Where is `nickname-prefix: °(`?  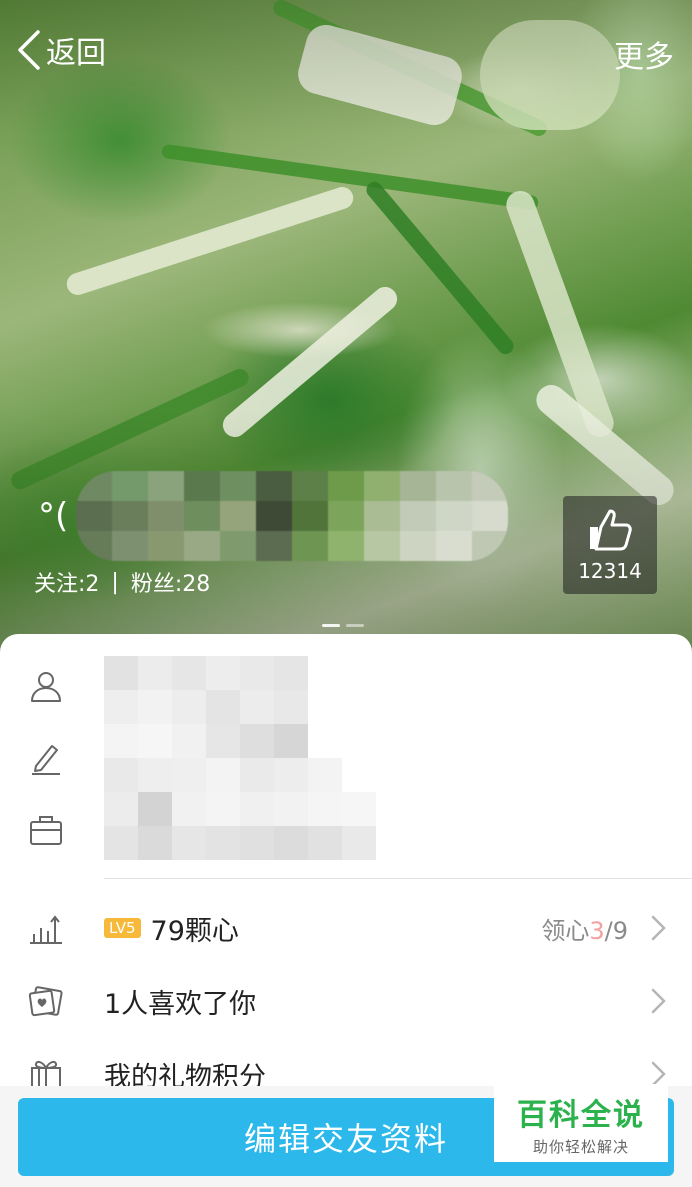
nickname-prefix: °( is located at coordinates (53, 516).